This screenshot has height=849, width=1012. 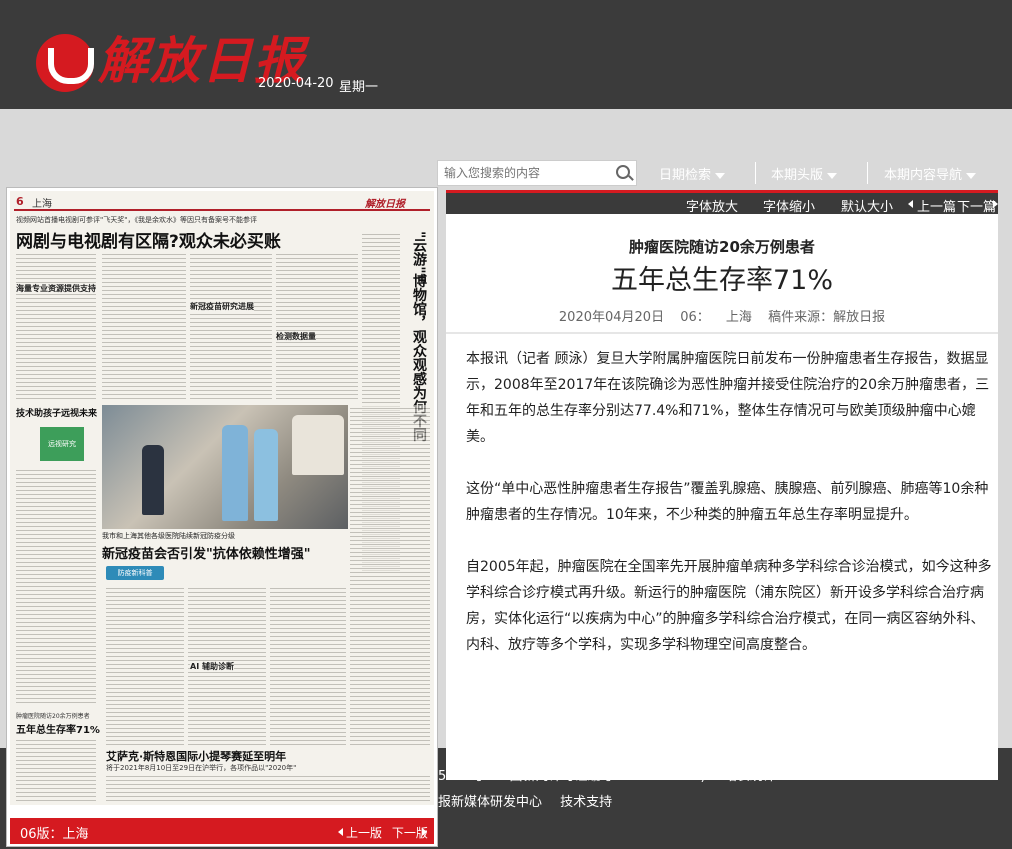 What do you see at coordinates (976, 205) in the screenshot?
I see `next-article-button: 下一篇` at bounding box center [976, 205].